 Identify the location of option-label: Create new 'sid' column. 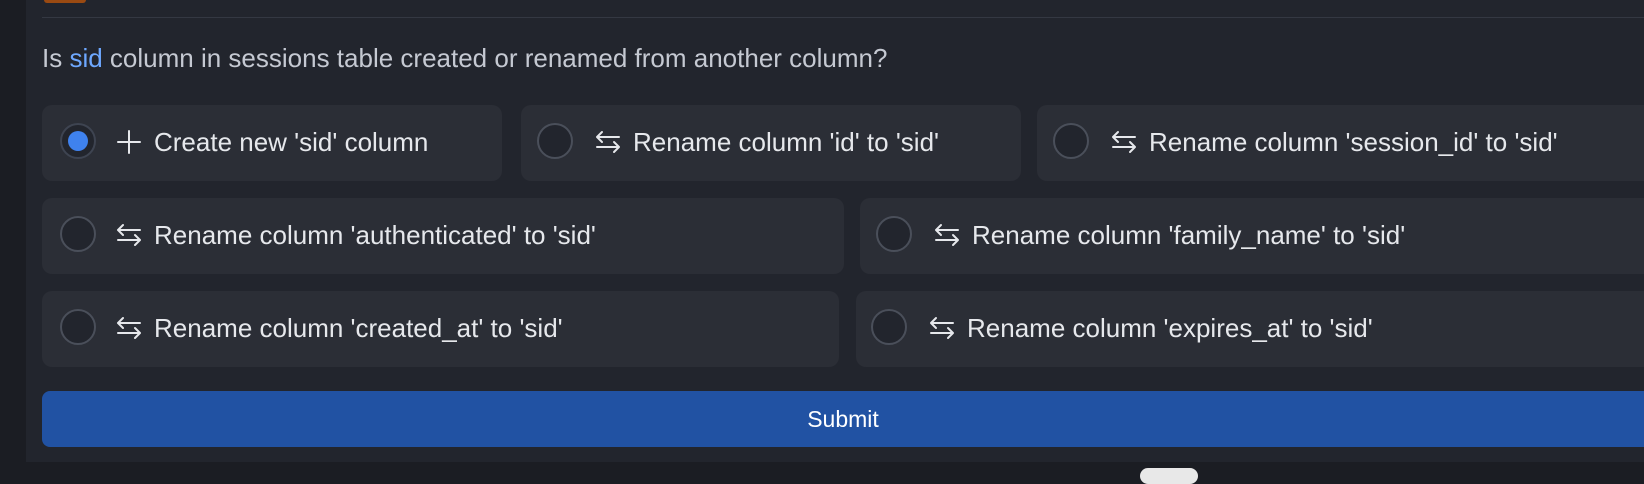
(291, 142).